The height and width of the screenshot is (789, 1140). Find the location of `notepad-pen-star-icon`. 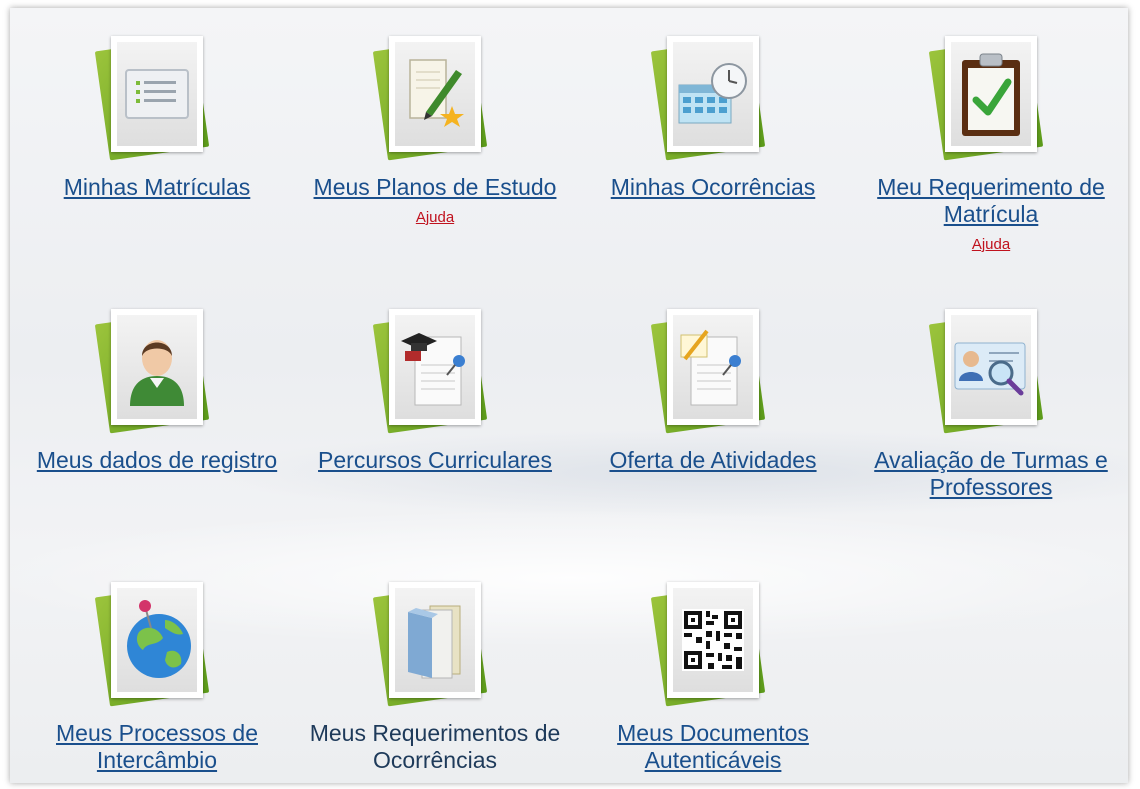

notepad-pen-star-icon is located at coordinates (436, 93).